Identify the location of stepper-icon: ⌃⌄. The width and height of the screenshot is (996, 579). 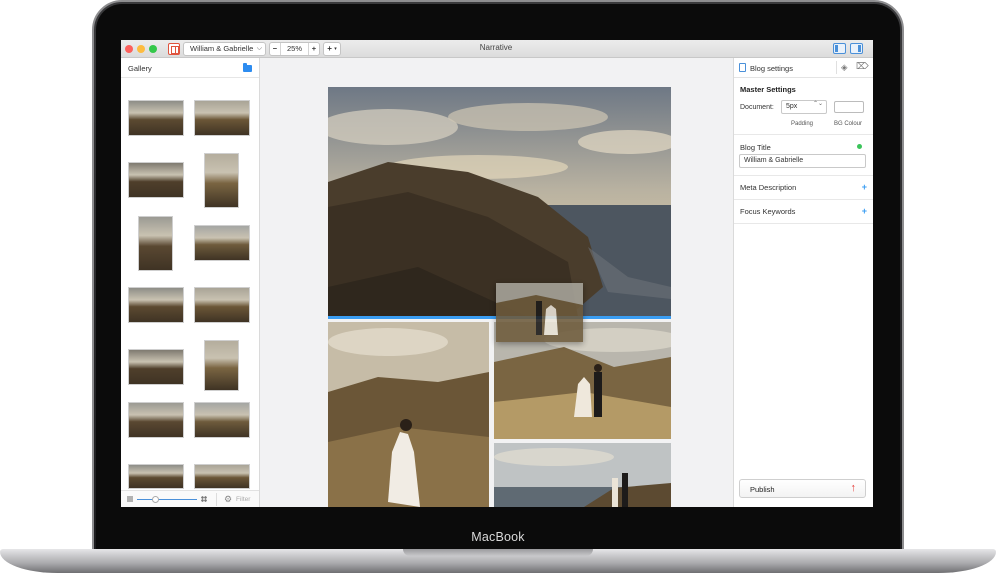
(818, 104).